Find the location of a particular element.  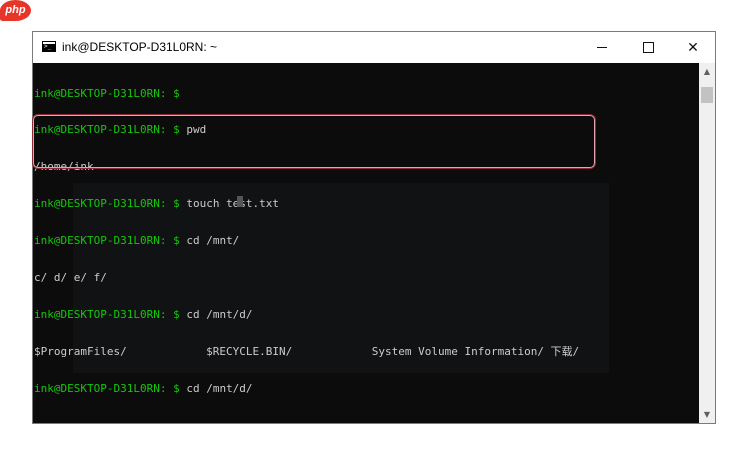

arrow-down-icon: ▼ is located at coordinates (707, 414).